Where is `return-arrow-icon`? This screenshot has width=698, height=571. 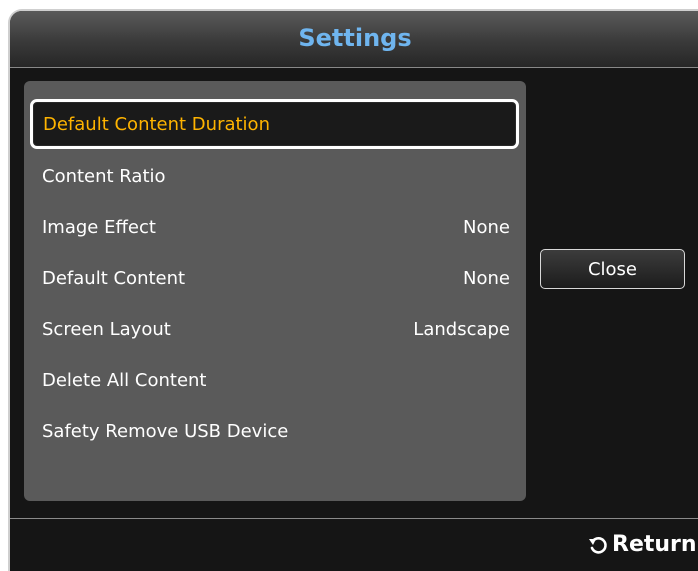
return-arrow-icon is located at coordinates (598, 545).